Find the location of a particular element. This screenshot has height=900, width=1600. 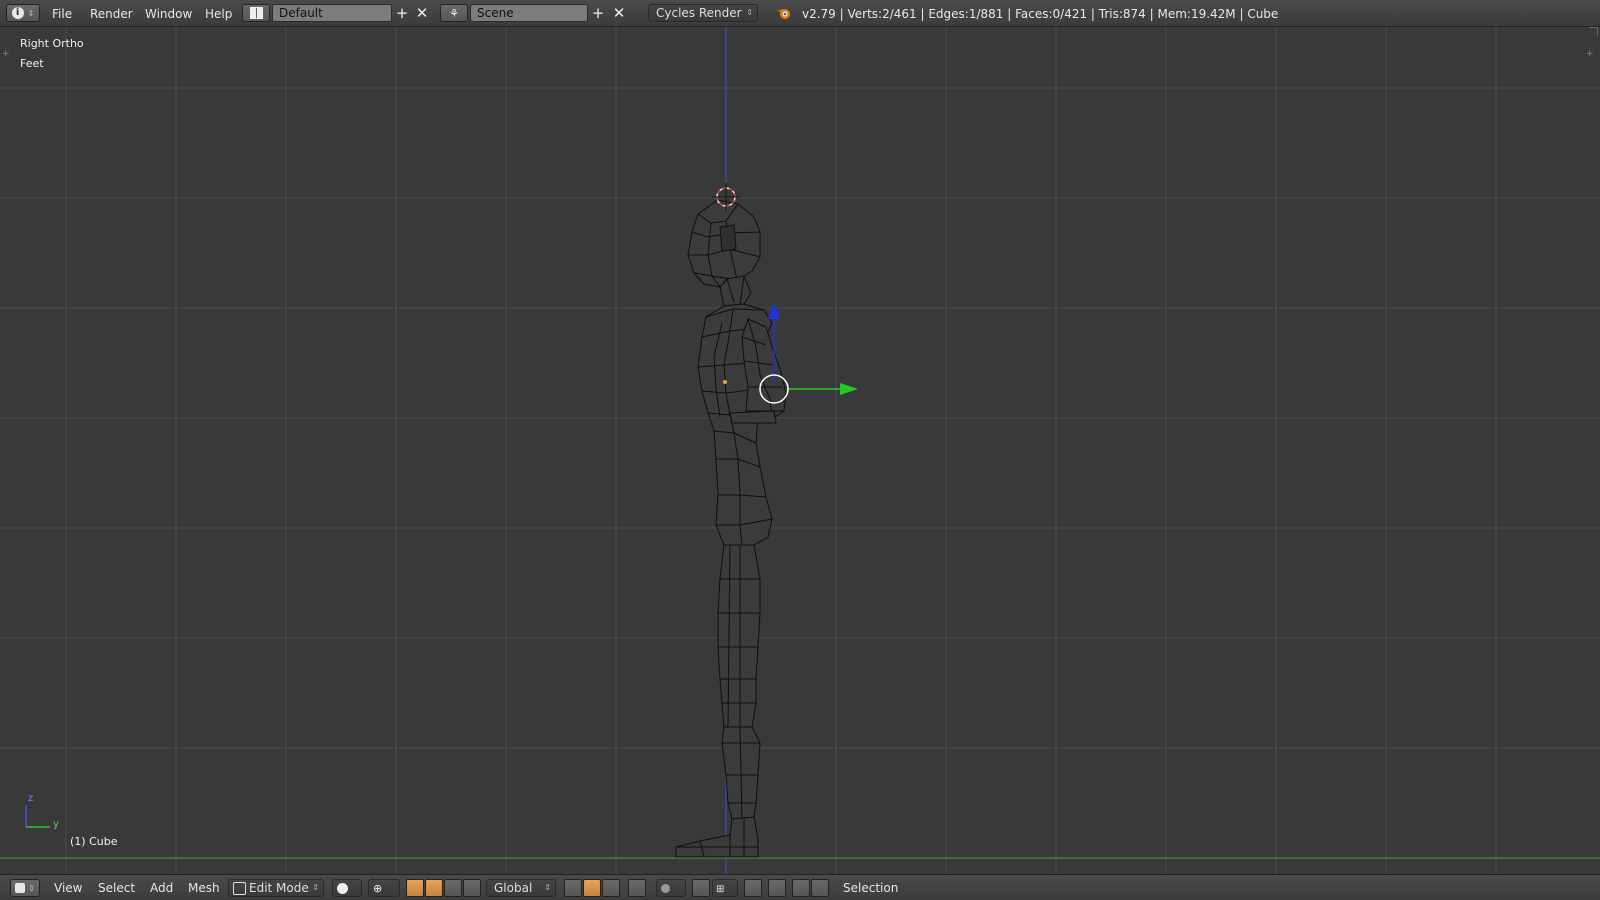

mode-label: Edit Mode is located at coordinates (279, 888).